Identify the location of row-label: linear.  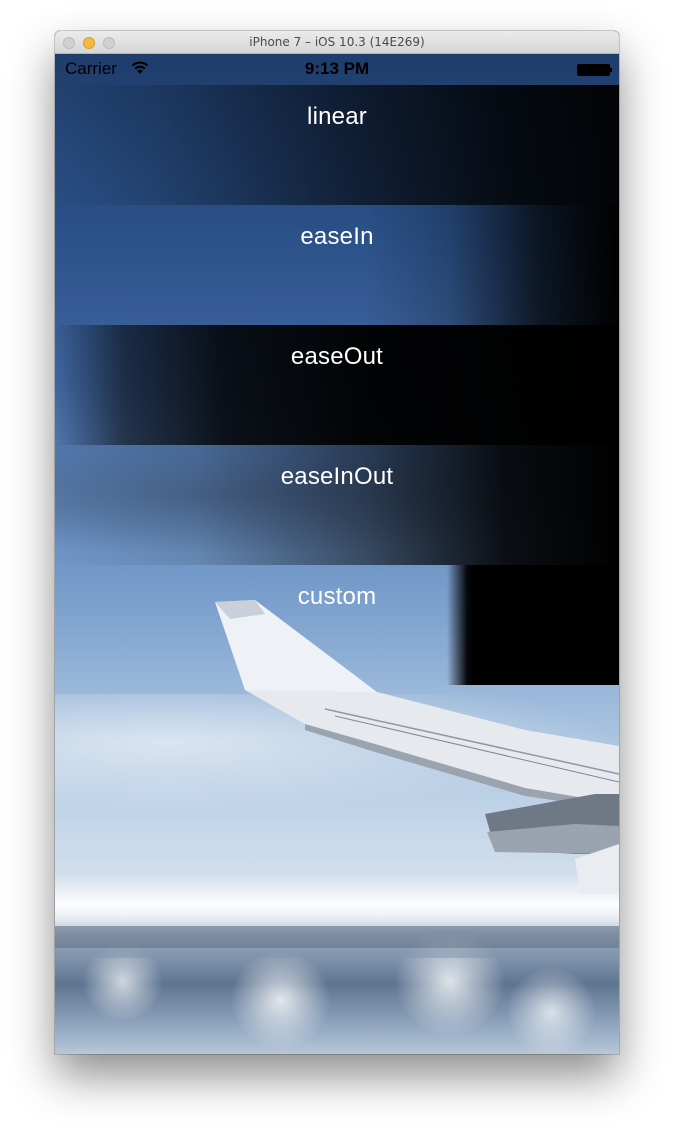
(337, 116).